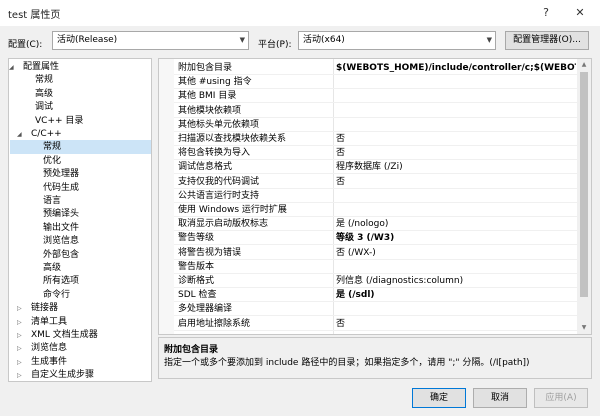 This screenshot has height=416, width=600. Describe the element at coordinates (397, 40) in the screenshot. I see `platform-select: 活动(x64) ▼` at that location.